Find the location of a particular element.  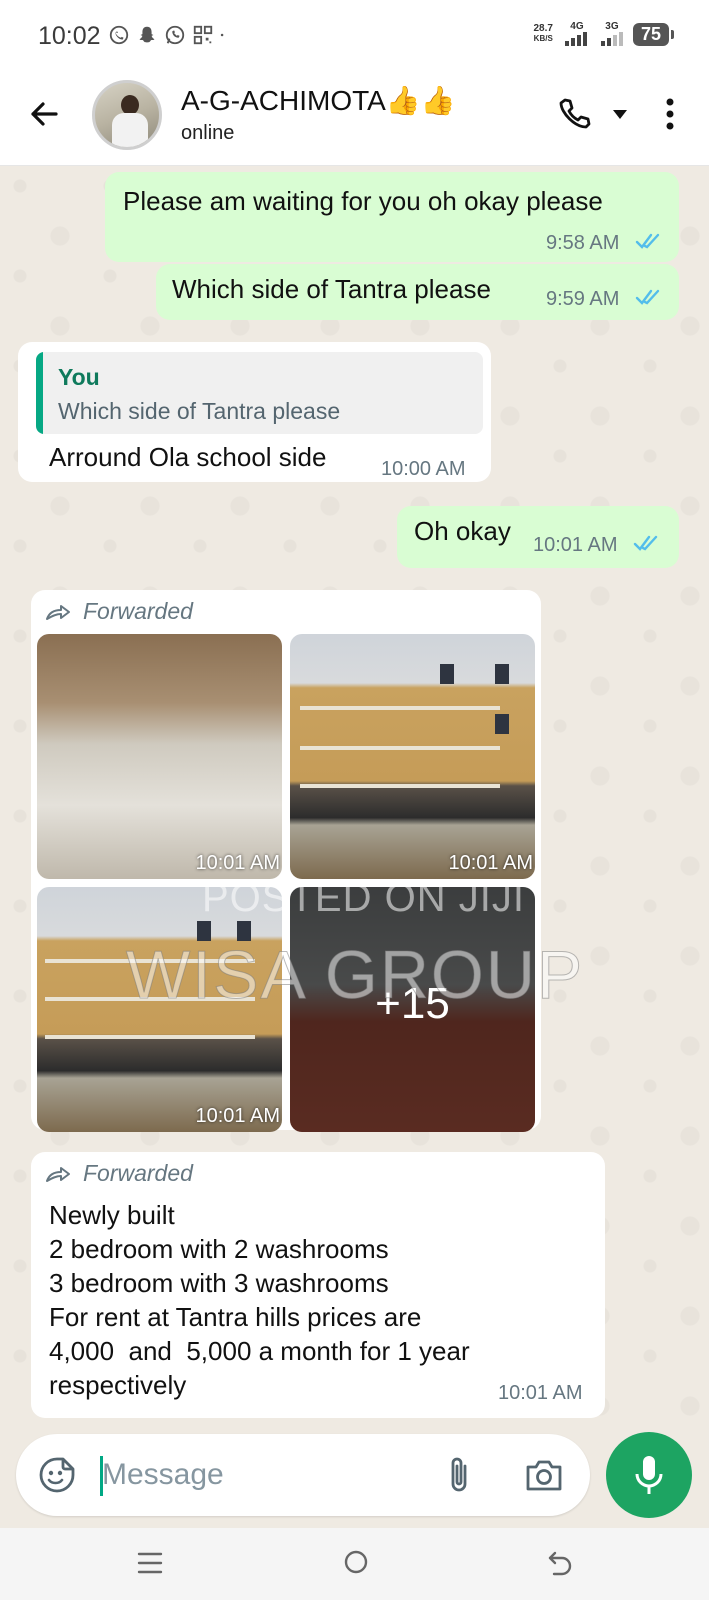

message-text: Which side of Tantra please is located at coordinates (331, 289).